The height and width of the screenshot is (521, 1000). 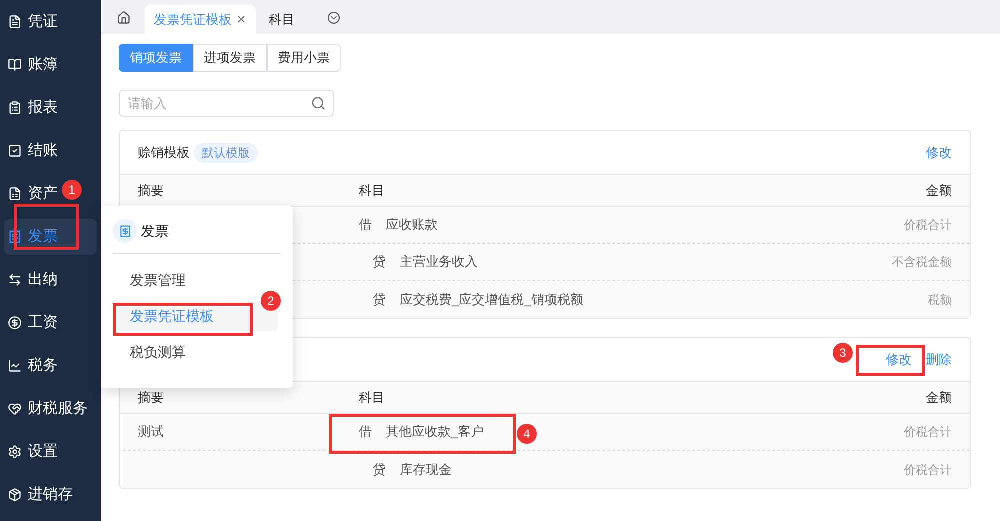 I want to click on sidebar-item: 结账, so click(x=50, y=151).